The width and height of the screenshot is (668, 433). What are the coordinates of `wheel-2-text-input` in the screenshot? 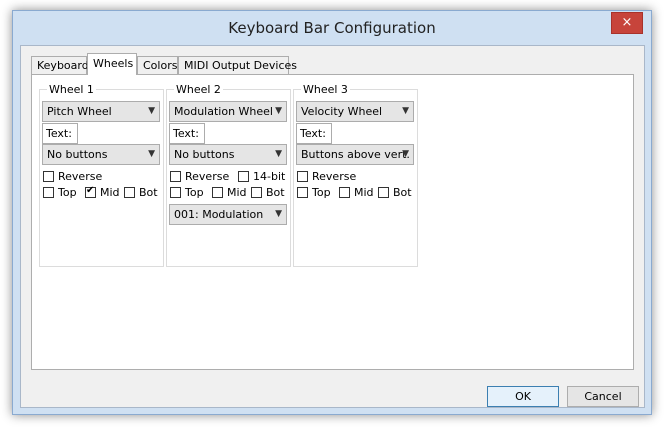 It's located at (245, 133).